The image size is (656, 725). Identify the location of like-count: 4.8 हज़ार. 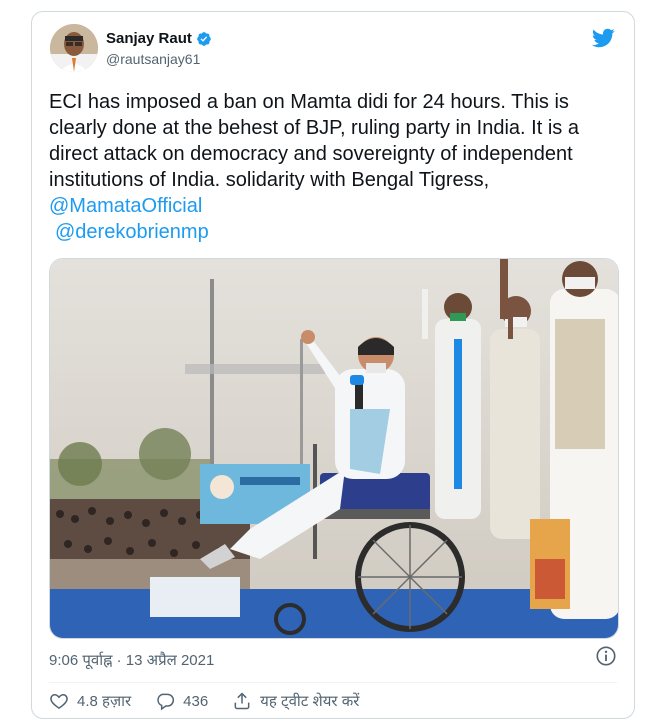
(104, 701).